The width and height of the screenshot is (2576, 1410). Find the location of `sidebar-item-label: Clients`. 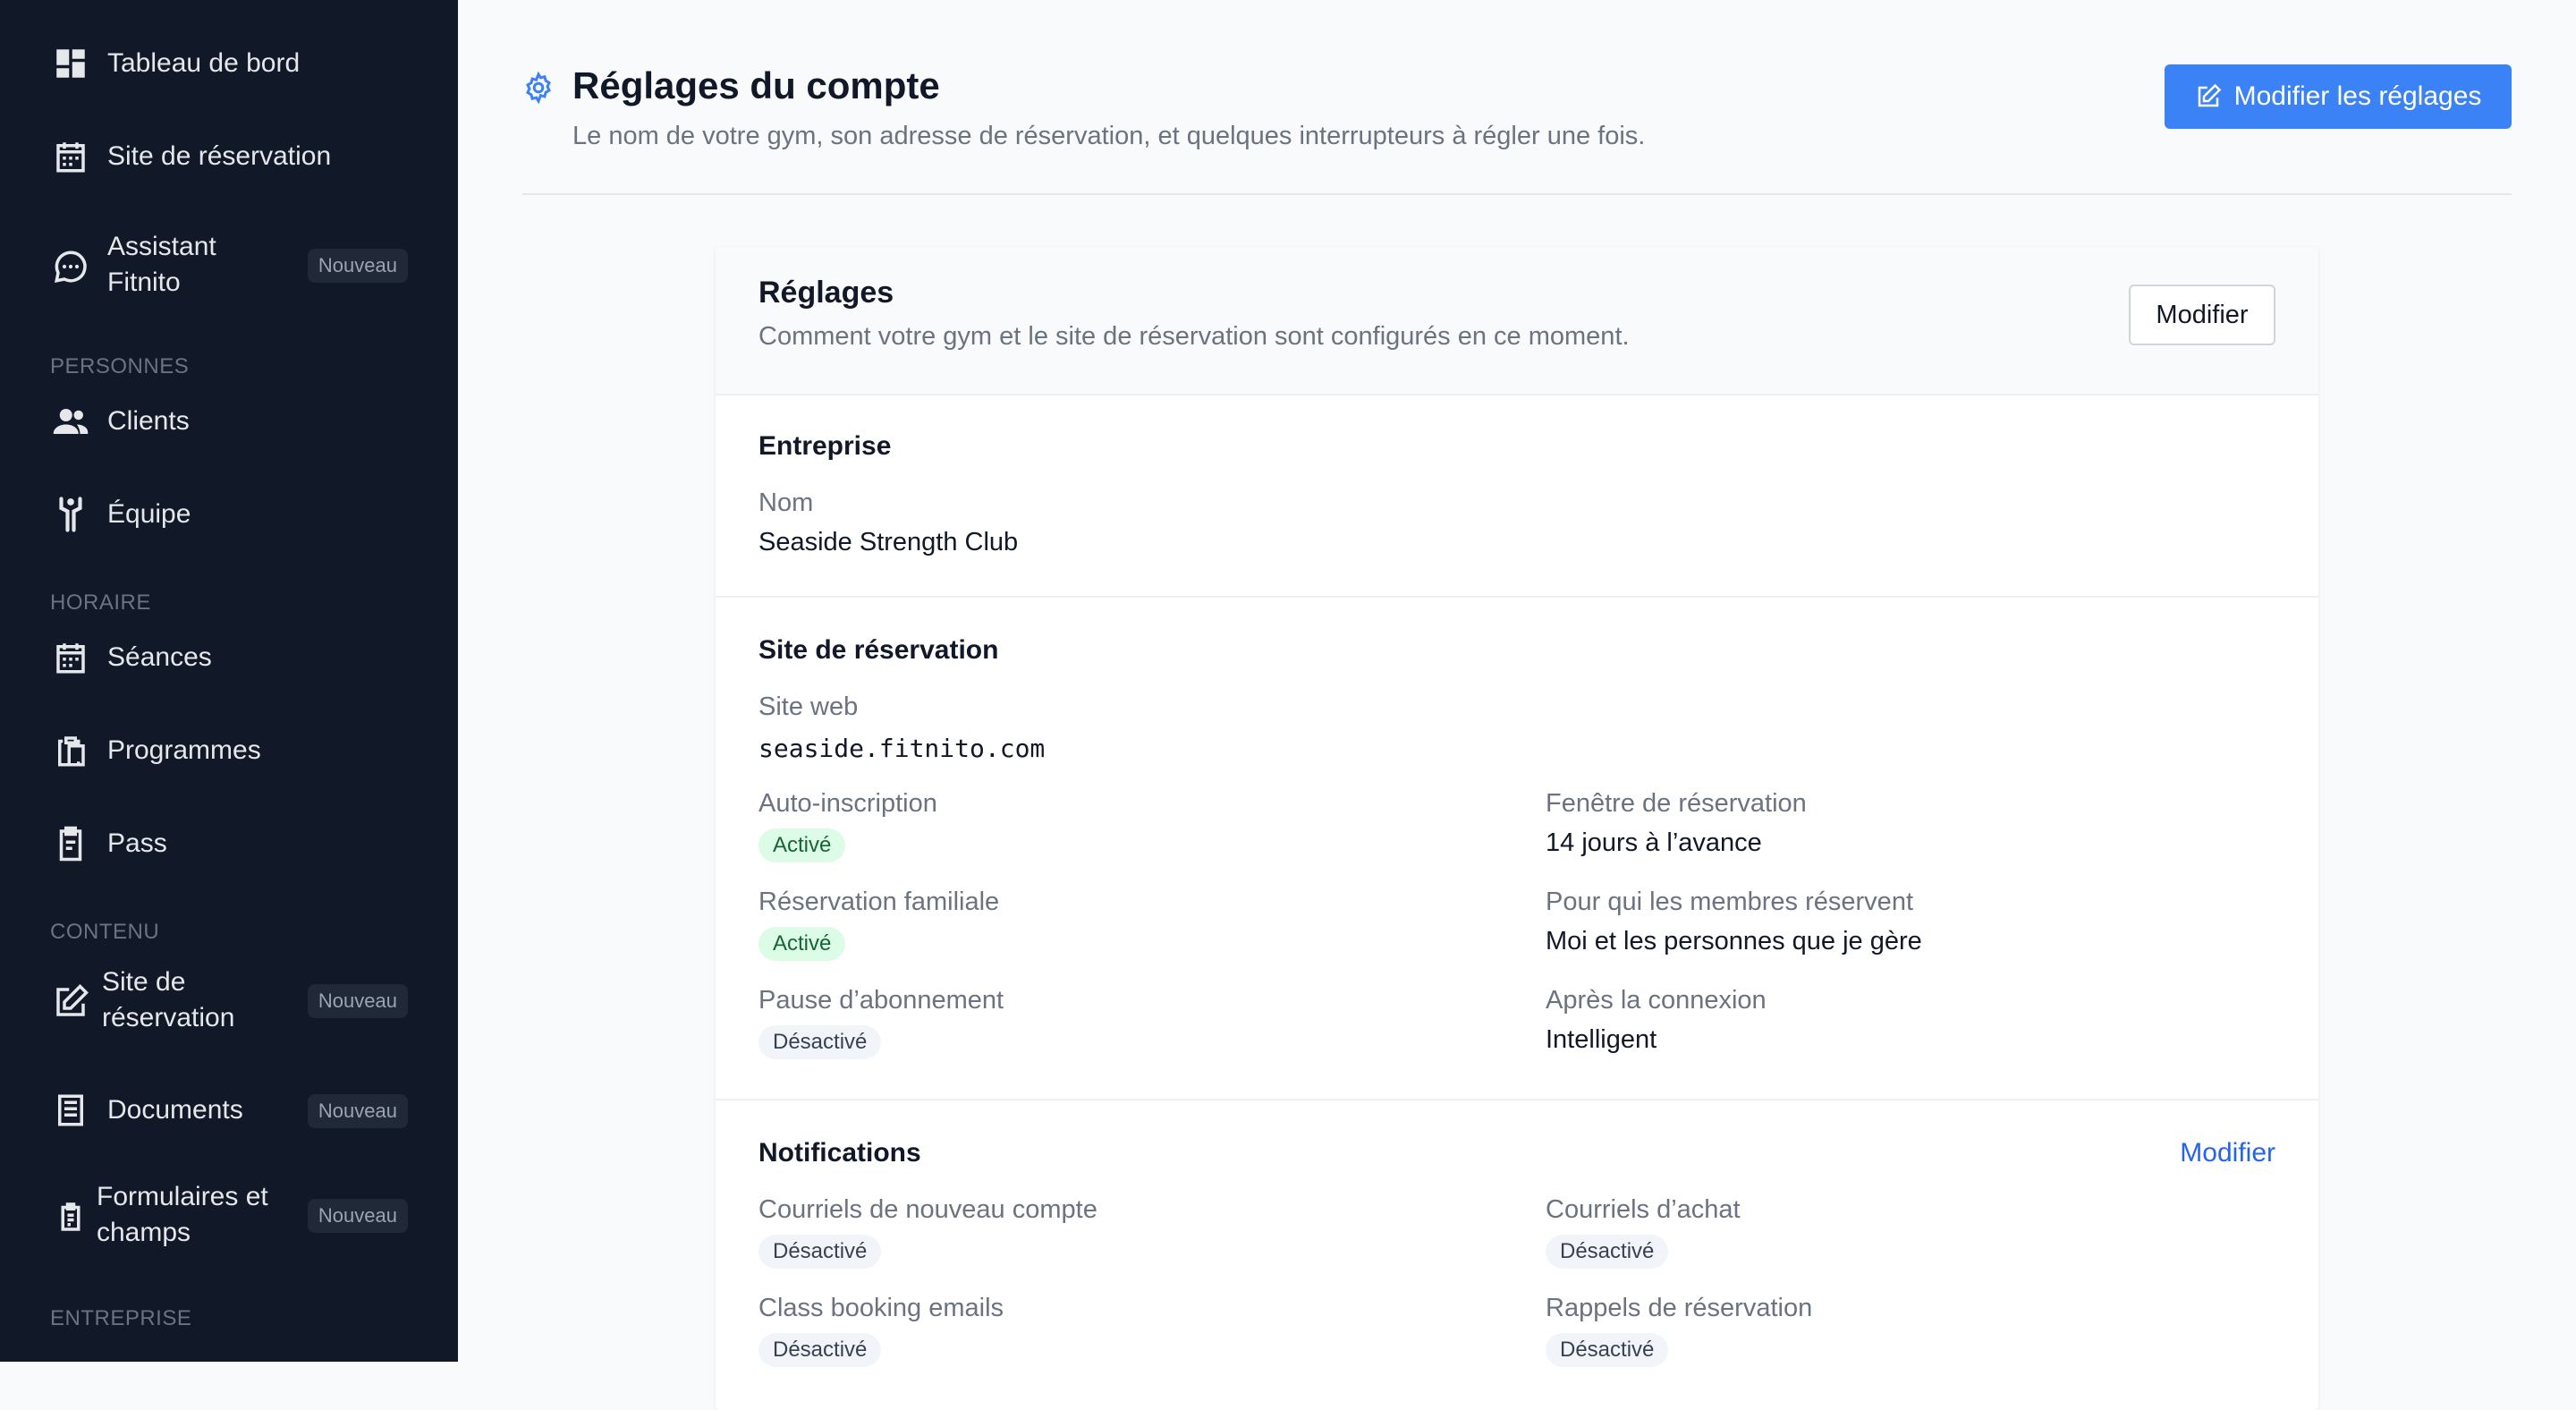

sidebar-item-label: Clients is located at coordinates (148, 421).